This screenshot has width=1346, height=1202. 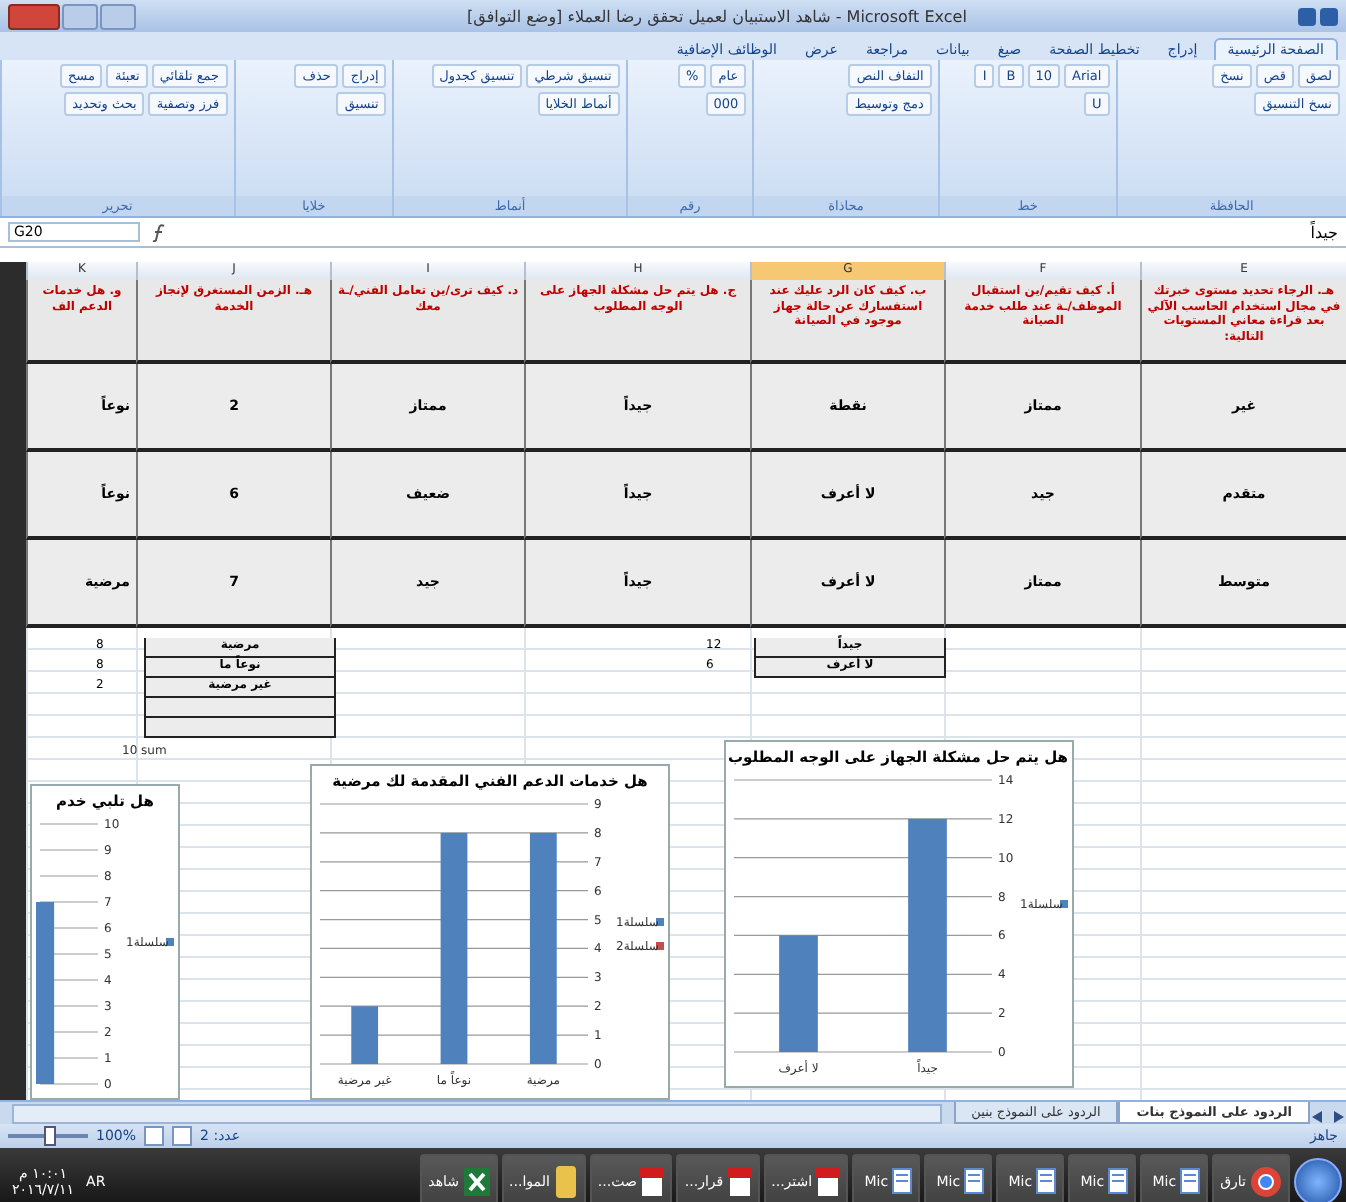 What do you see at coordinates (1328, 1117) in the screenshot?
I see `sheet-nav-arrows-icon` at bounding box center [1328, 1117].